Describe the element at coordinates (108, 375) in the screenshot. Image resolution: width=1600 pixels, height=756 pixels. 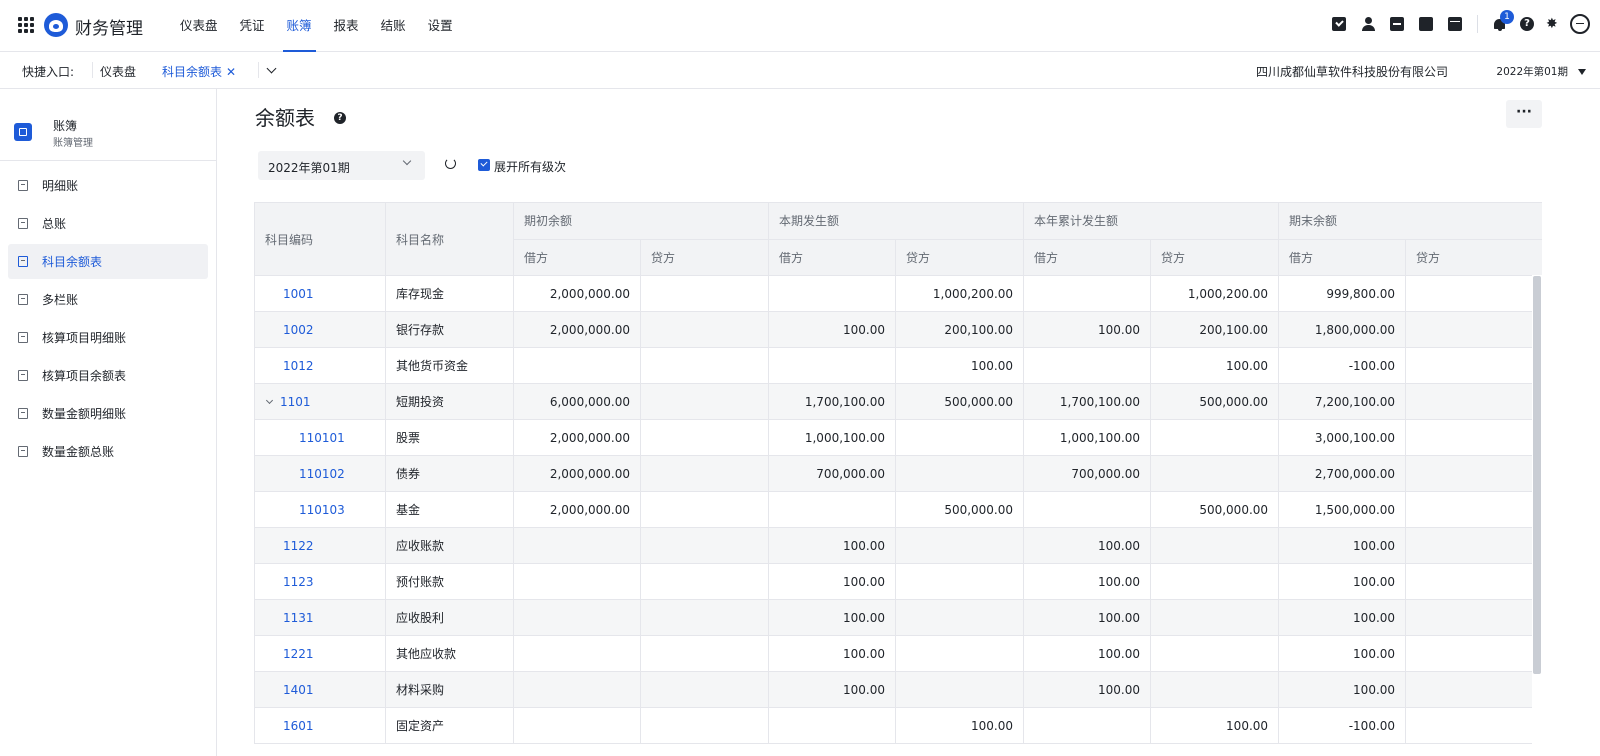
I see `sidebar-item-aux-balance: 核算项目余额表` at that location.